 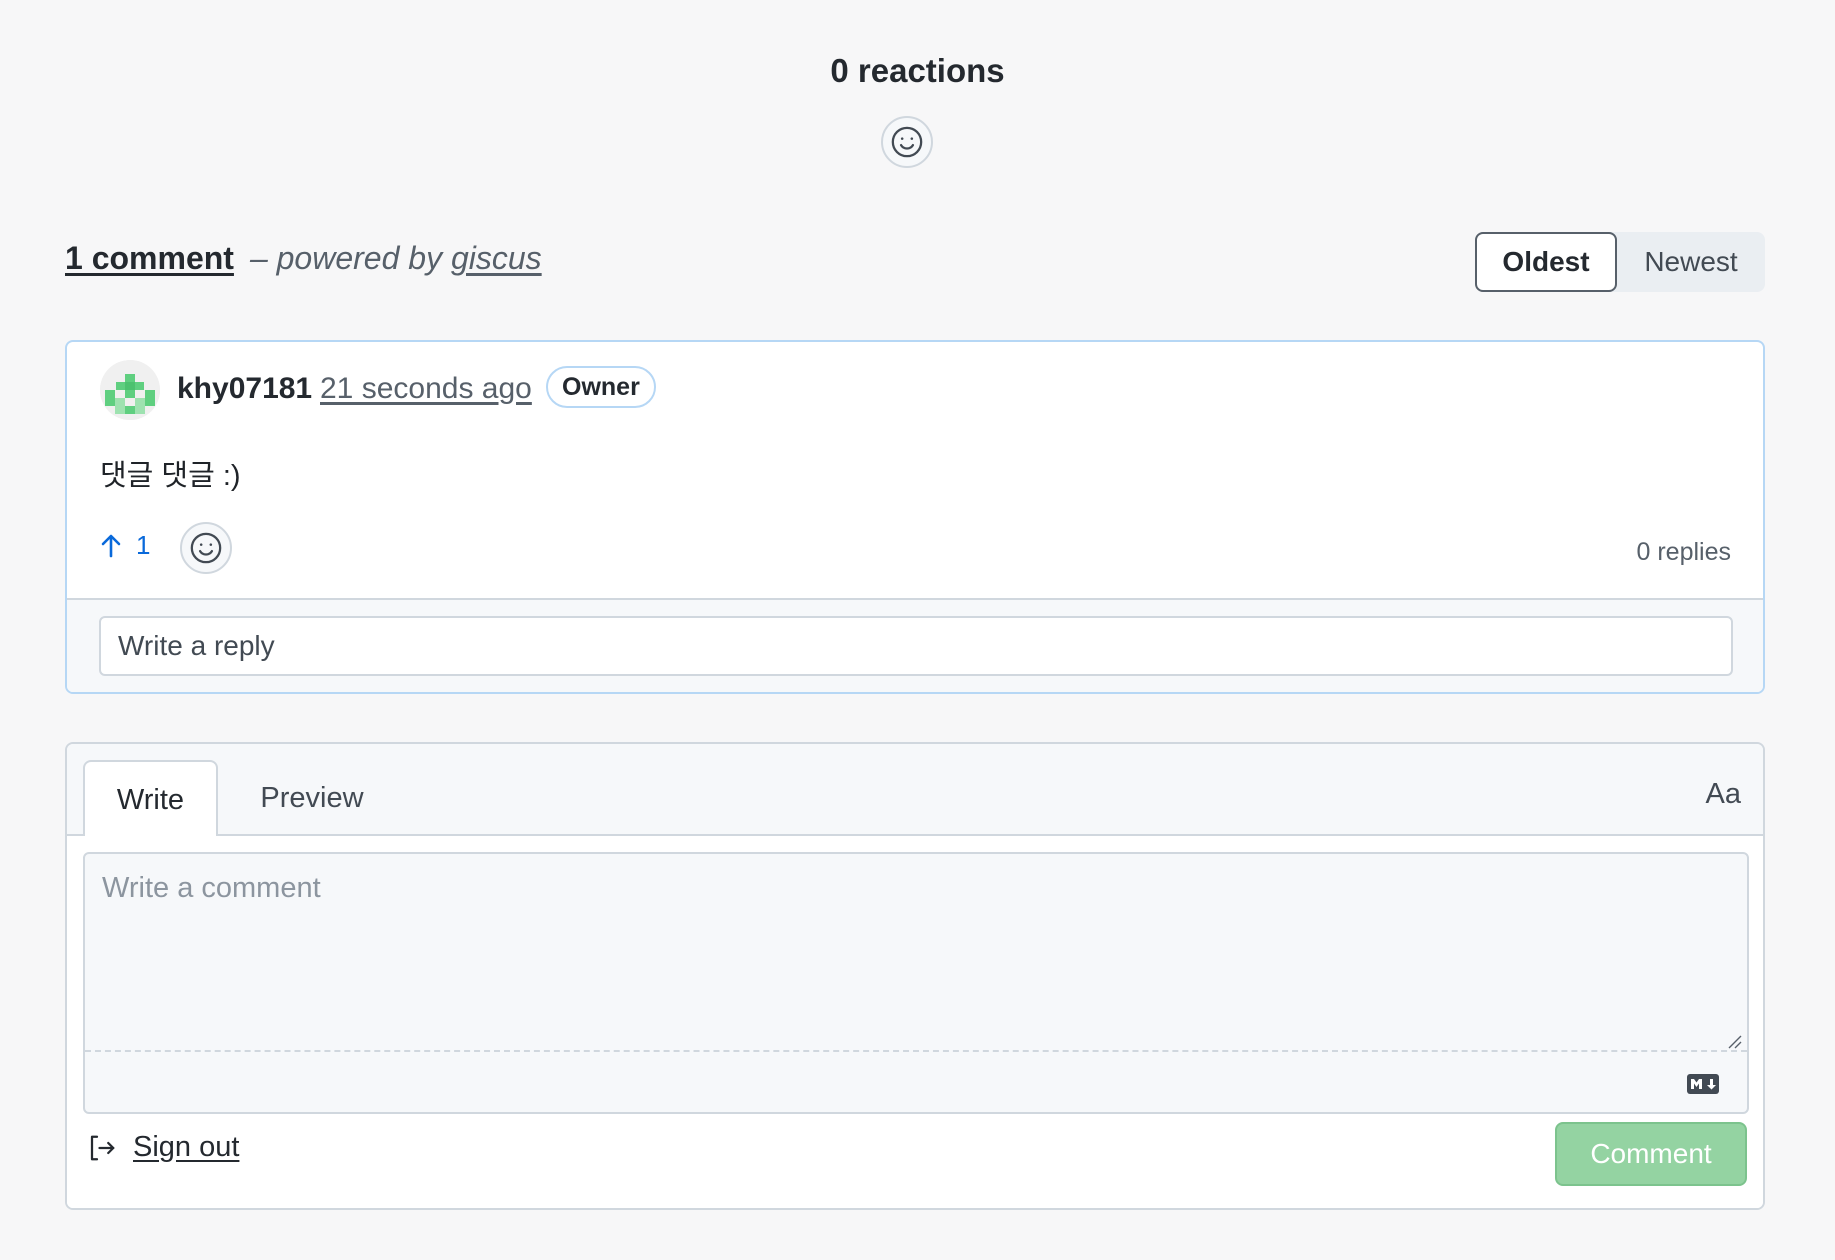 I want to click on comment-textarea, so click(x=916, y=953).